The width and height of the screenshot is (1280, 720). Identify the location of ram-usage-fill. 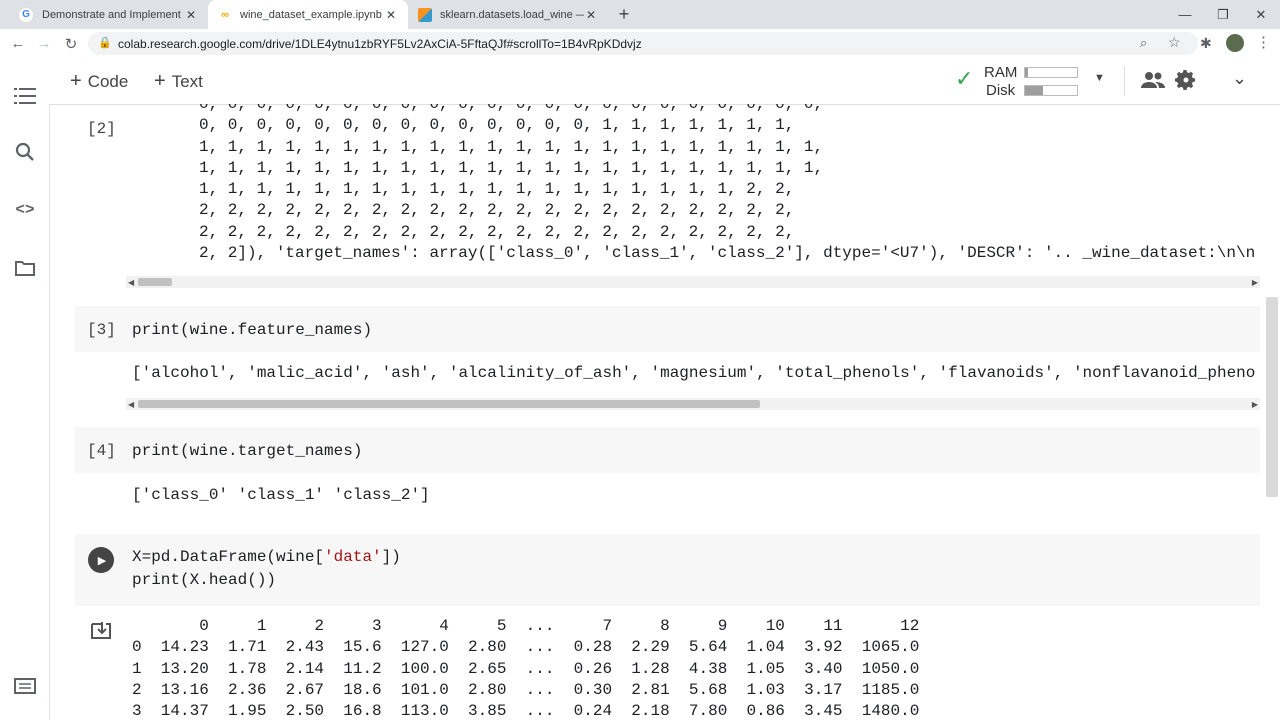
(1026, 72).